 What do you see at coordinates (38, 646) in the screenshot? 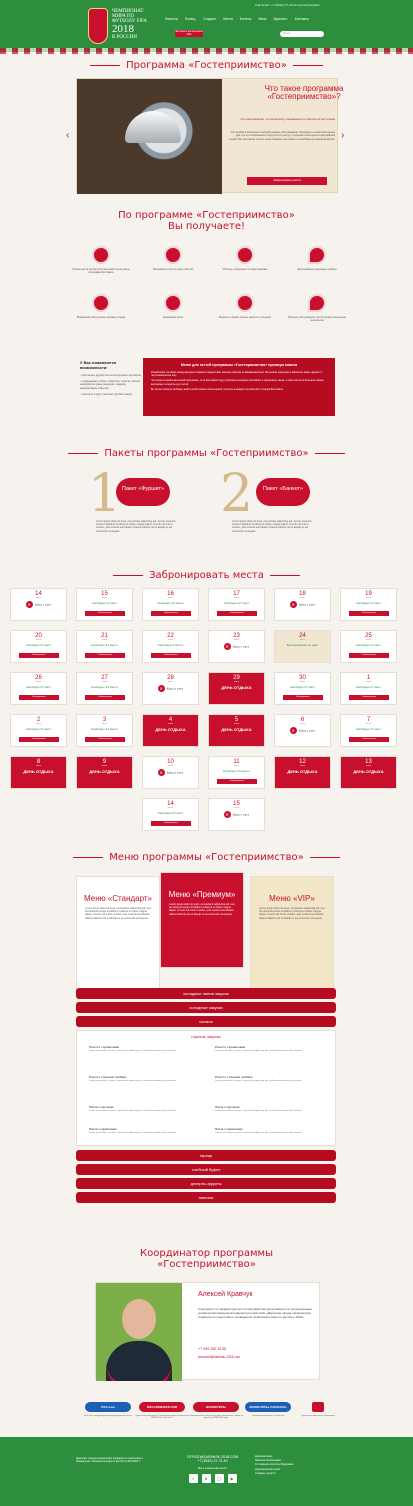
I see `calendar-day: 20 июня Свободно 27 мест Забронировать` at bounding box center [38, 646].